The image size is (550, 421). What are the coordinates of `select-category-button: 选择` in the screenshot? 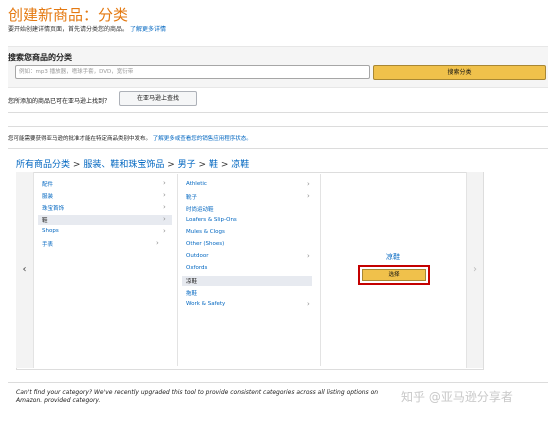 It's located at (394, 275).